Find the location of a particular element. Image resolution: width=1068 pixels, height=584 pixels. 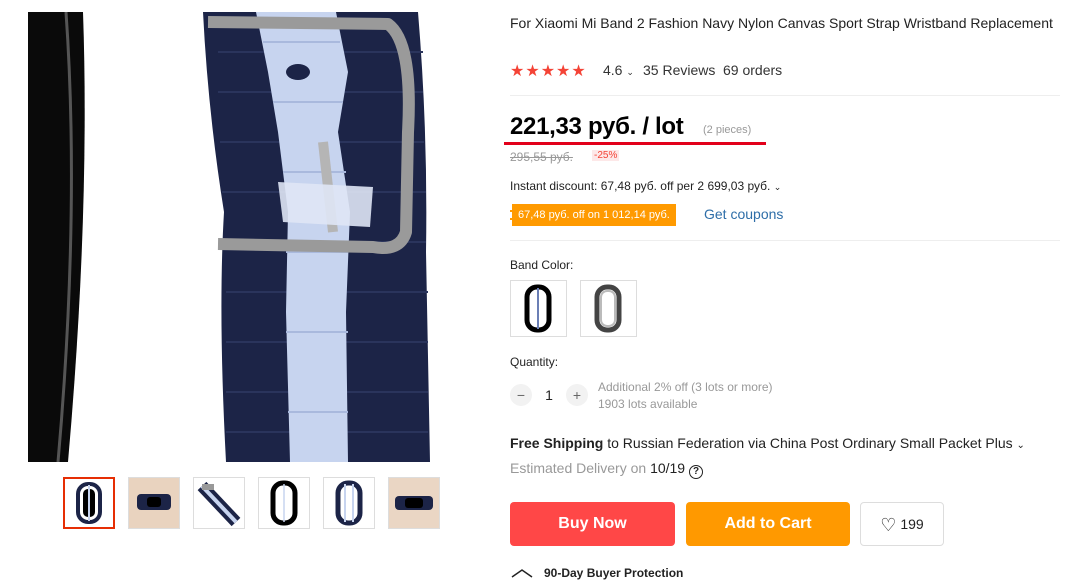

color-swatch-navy is located at coordinates (538, 308).